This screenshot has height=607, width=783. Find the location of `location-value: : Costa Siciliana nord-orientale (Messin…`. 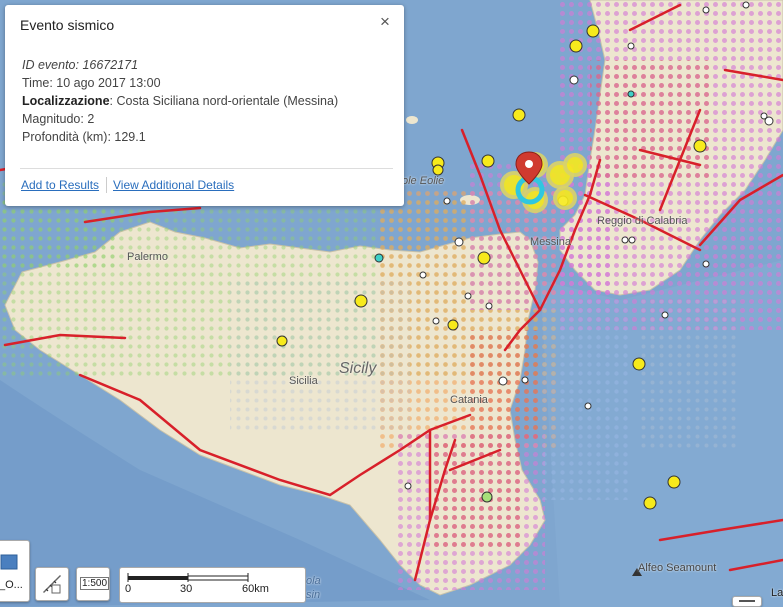

location-value: : Costa Siciliana nord-orientale (Messin… is located at coordinates (224, 101).